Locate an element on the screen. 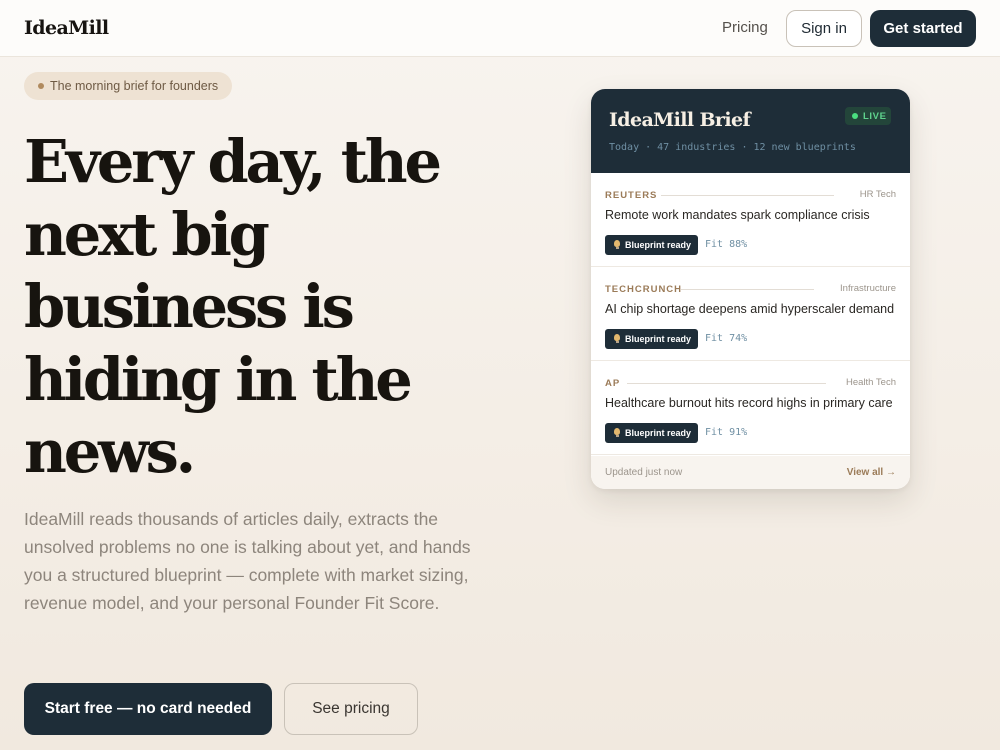 Image resolution: width=1000 pixels, height=750 pixels. headline-line: hiding in the is located at coordinates (218, 379).